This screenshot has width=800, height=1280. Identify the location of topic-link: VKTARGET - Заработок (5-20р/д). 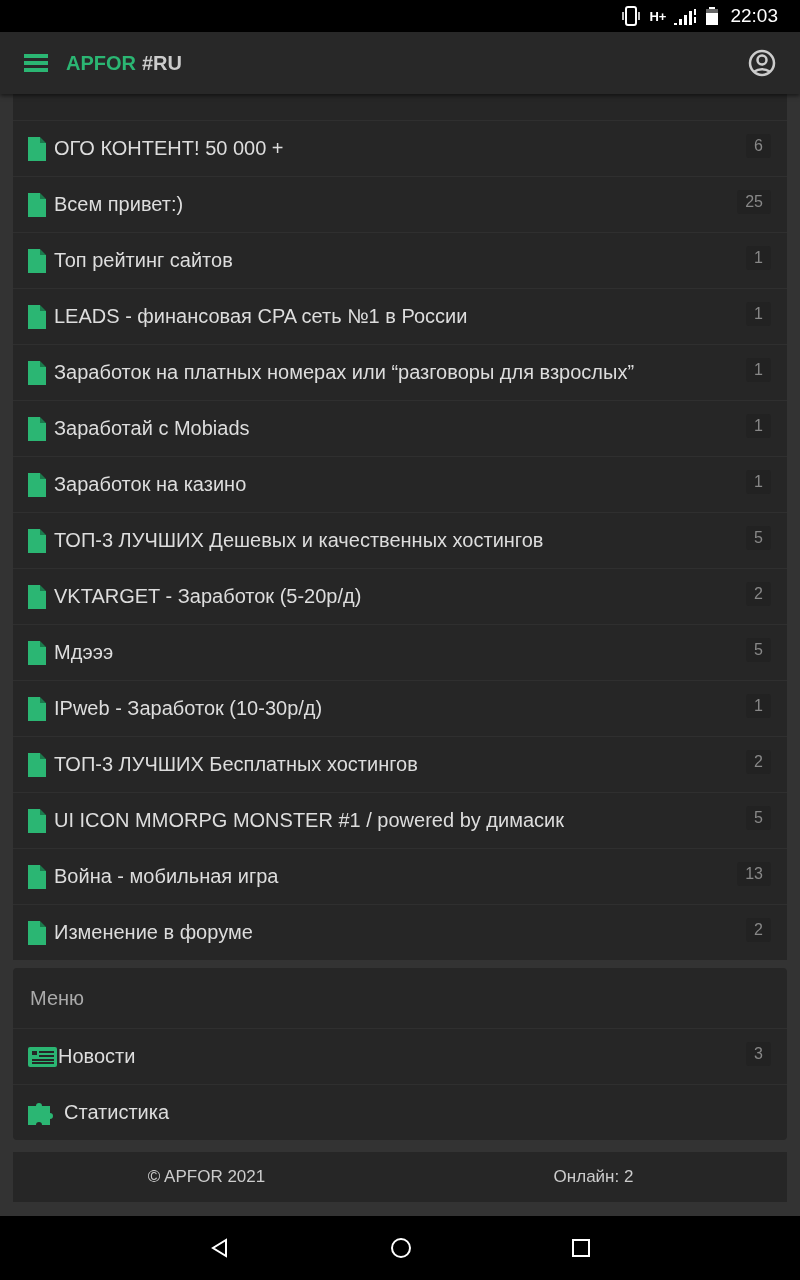
(400, 596).